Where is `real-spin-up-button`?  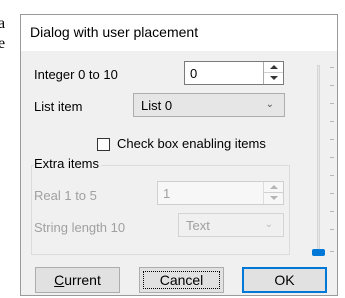
real-spin-up-button is located at coordinates (273, 187).